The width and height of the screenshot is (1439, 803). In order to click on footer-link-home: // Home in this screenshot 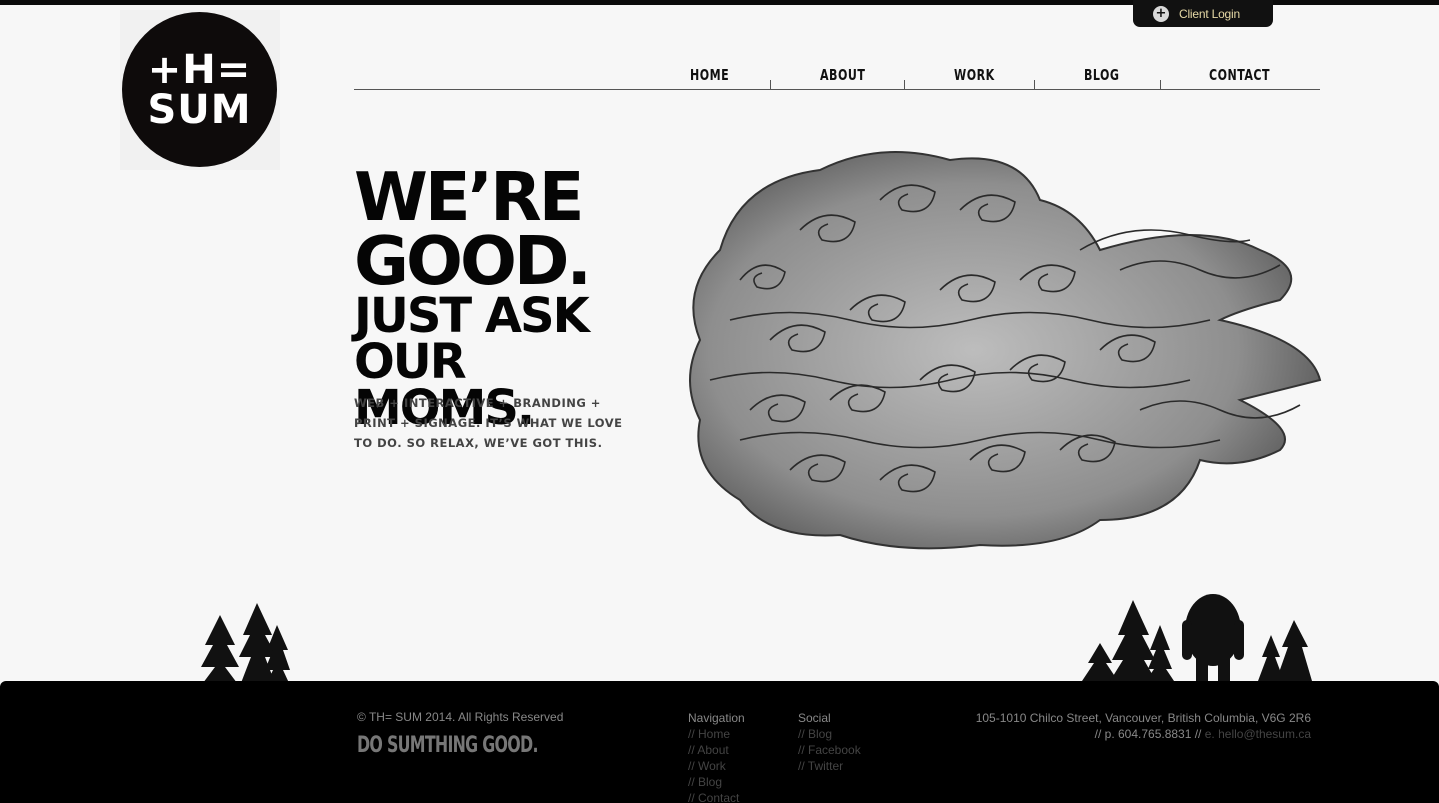, I will do `click(716, 734)`.